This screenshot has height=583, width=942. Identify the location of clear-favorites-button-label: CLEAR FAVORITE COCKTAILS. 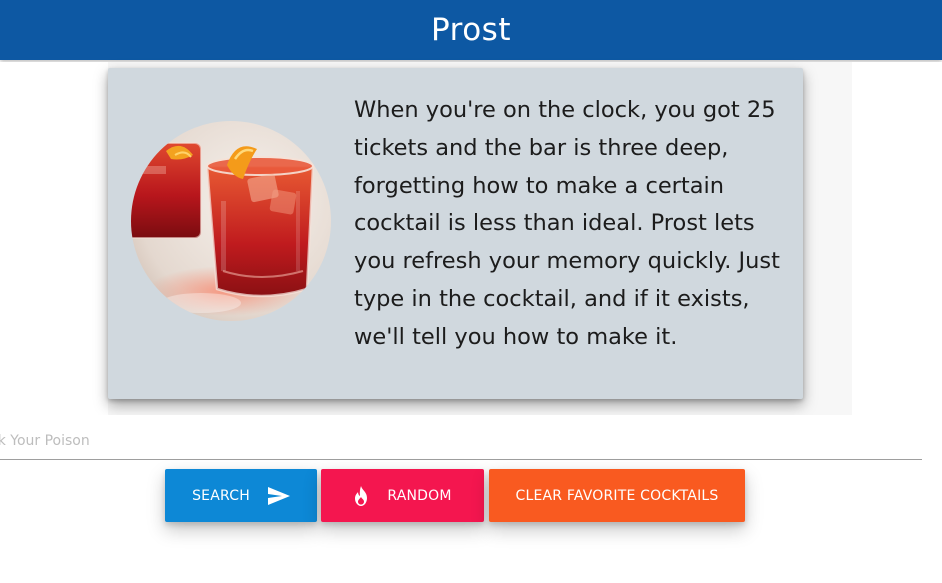
(617, 495).